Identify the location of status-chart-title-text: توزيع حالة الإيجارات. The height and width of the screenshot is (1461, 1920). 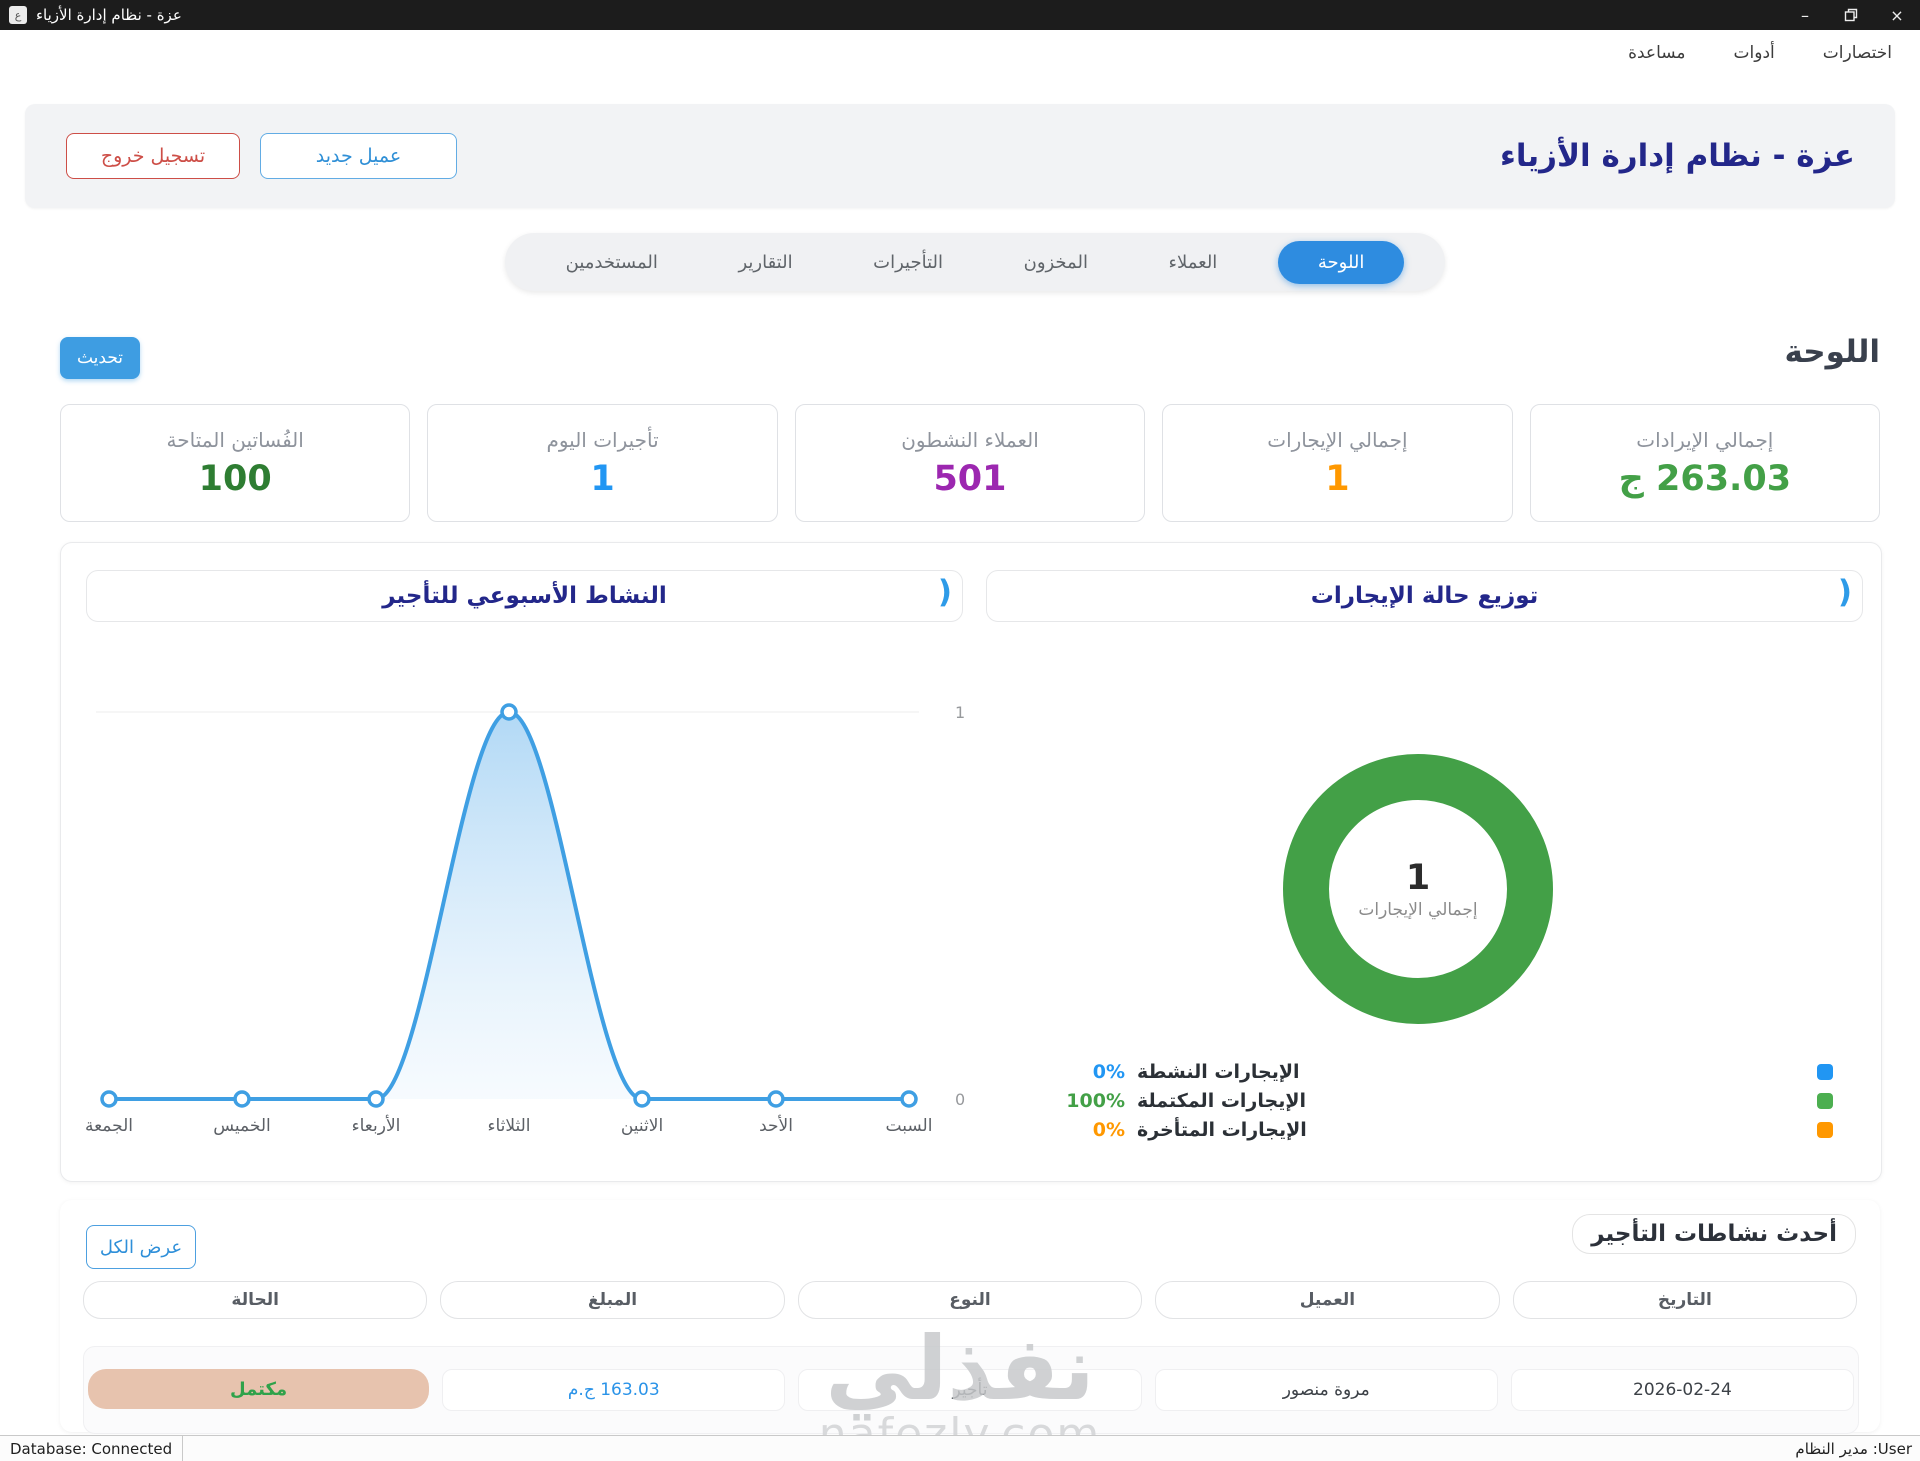
(1424, 596).